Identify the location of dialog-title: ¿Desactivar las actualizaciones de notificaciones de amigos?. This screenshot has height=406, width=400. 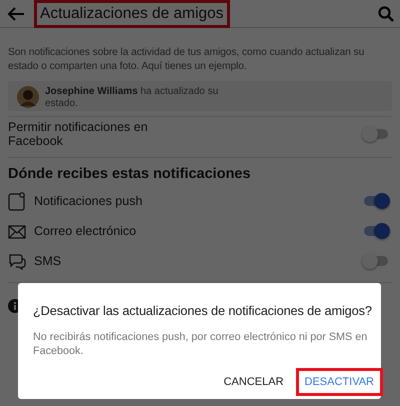
(202, 310).